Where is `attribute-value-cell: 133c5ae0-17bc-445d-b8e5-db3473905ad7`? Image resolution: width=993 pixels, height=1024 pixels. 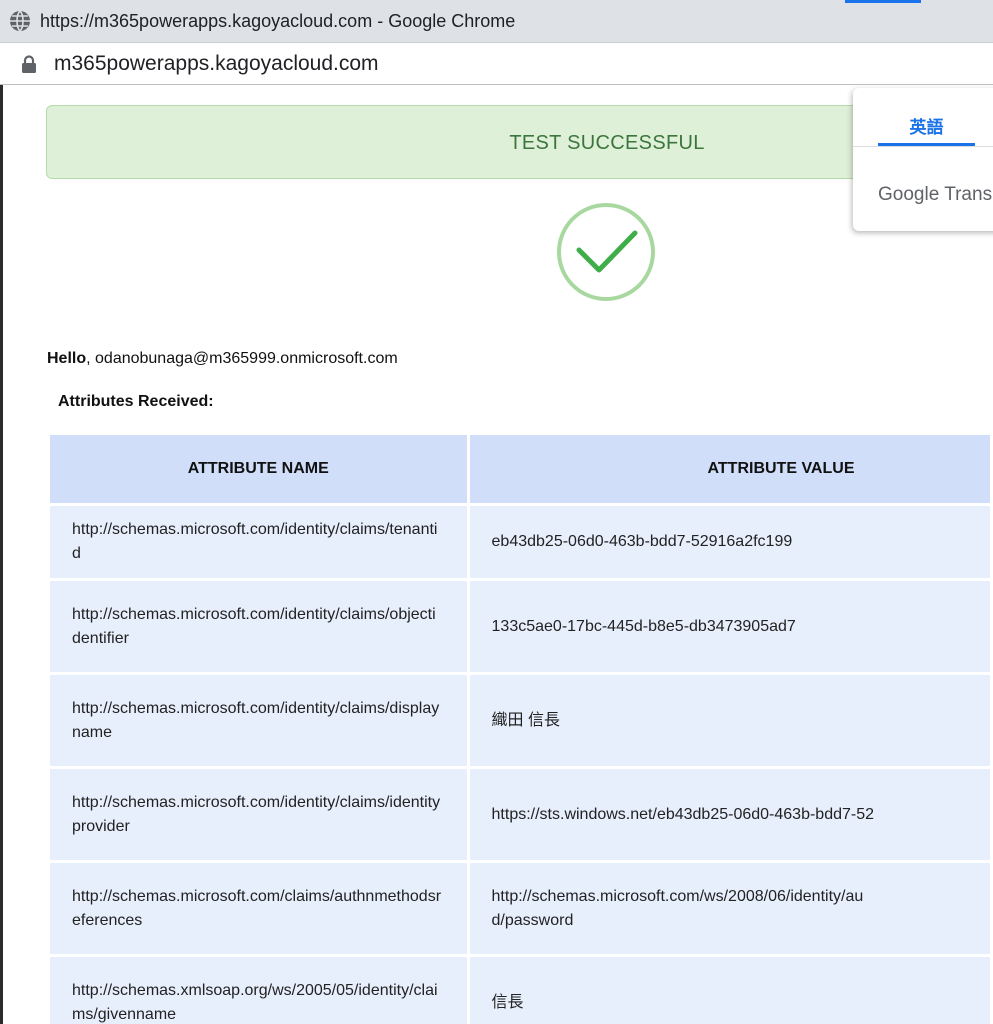
attribute-value-cell: 133c5ae0-17bc-445d-b8e5-db3473905ad7 is located at coordinates (729, 626).